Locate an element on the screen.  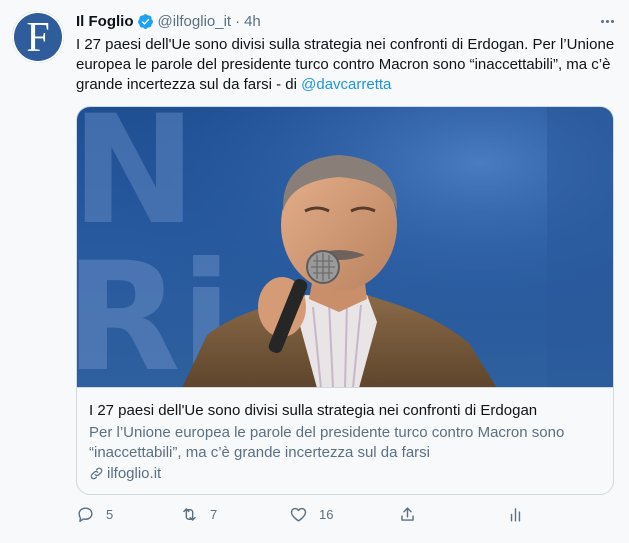
reply-count: 5 is located at coordinates (110, 514).